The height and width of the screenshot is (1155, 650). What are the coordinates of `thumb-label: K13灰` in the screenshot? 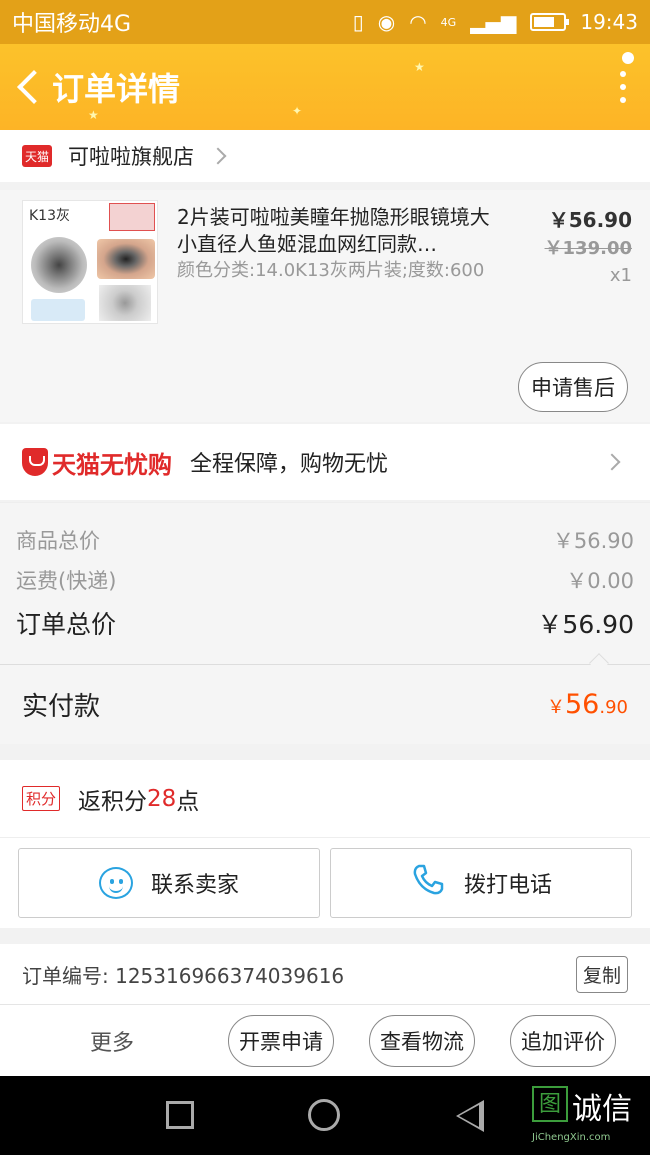 It's located at (49, 216).